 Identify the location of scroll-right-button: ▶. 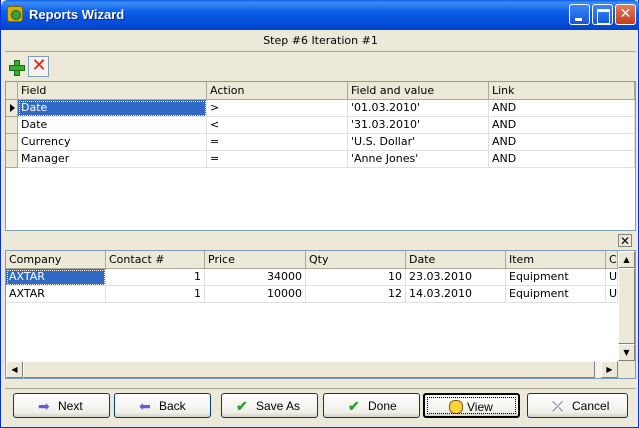
(609, 369).